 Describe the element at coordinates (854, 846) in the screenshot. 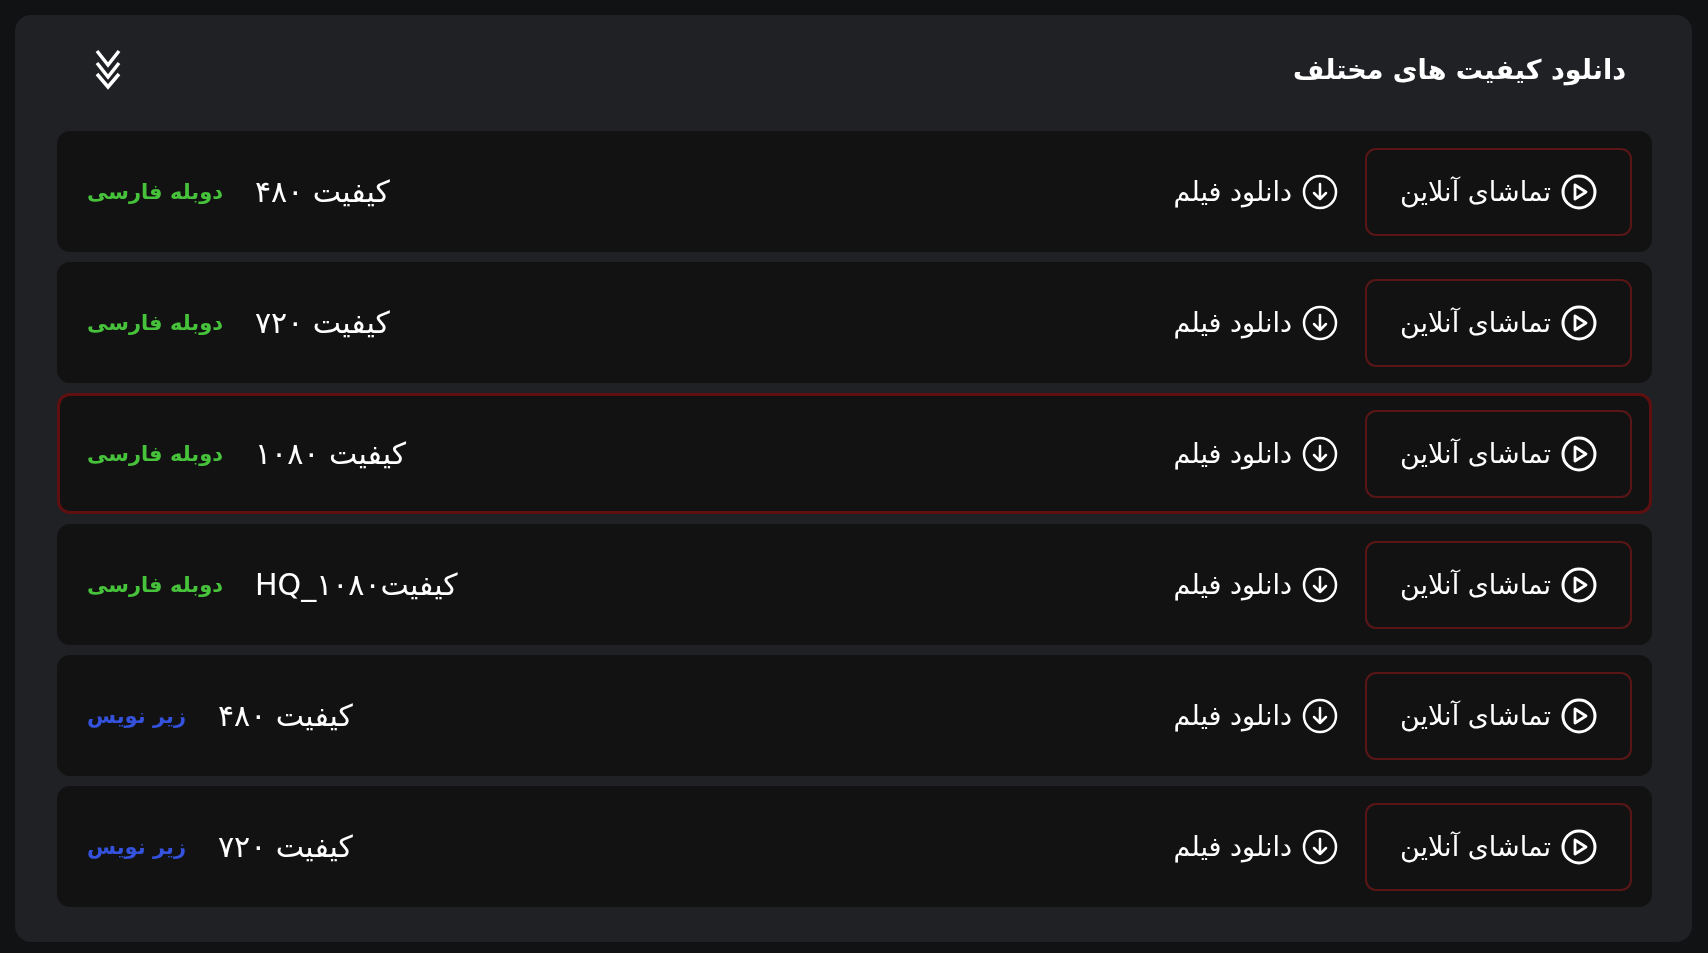

I see `quality-row: تماشای آنلاین دانلود فیلم کیفیت ۷۲۰ زیر نویس` at that location.